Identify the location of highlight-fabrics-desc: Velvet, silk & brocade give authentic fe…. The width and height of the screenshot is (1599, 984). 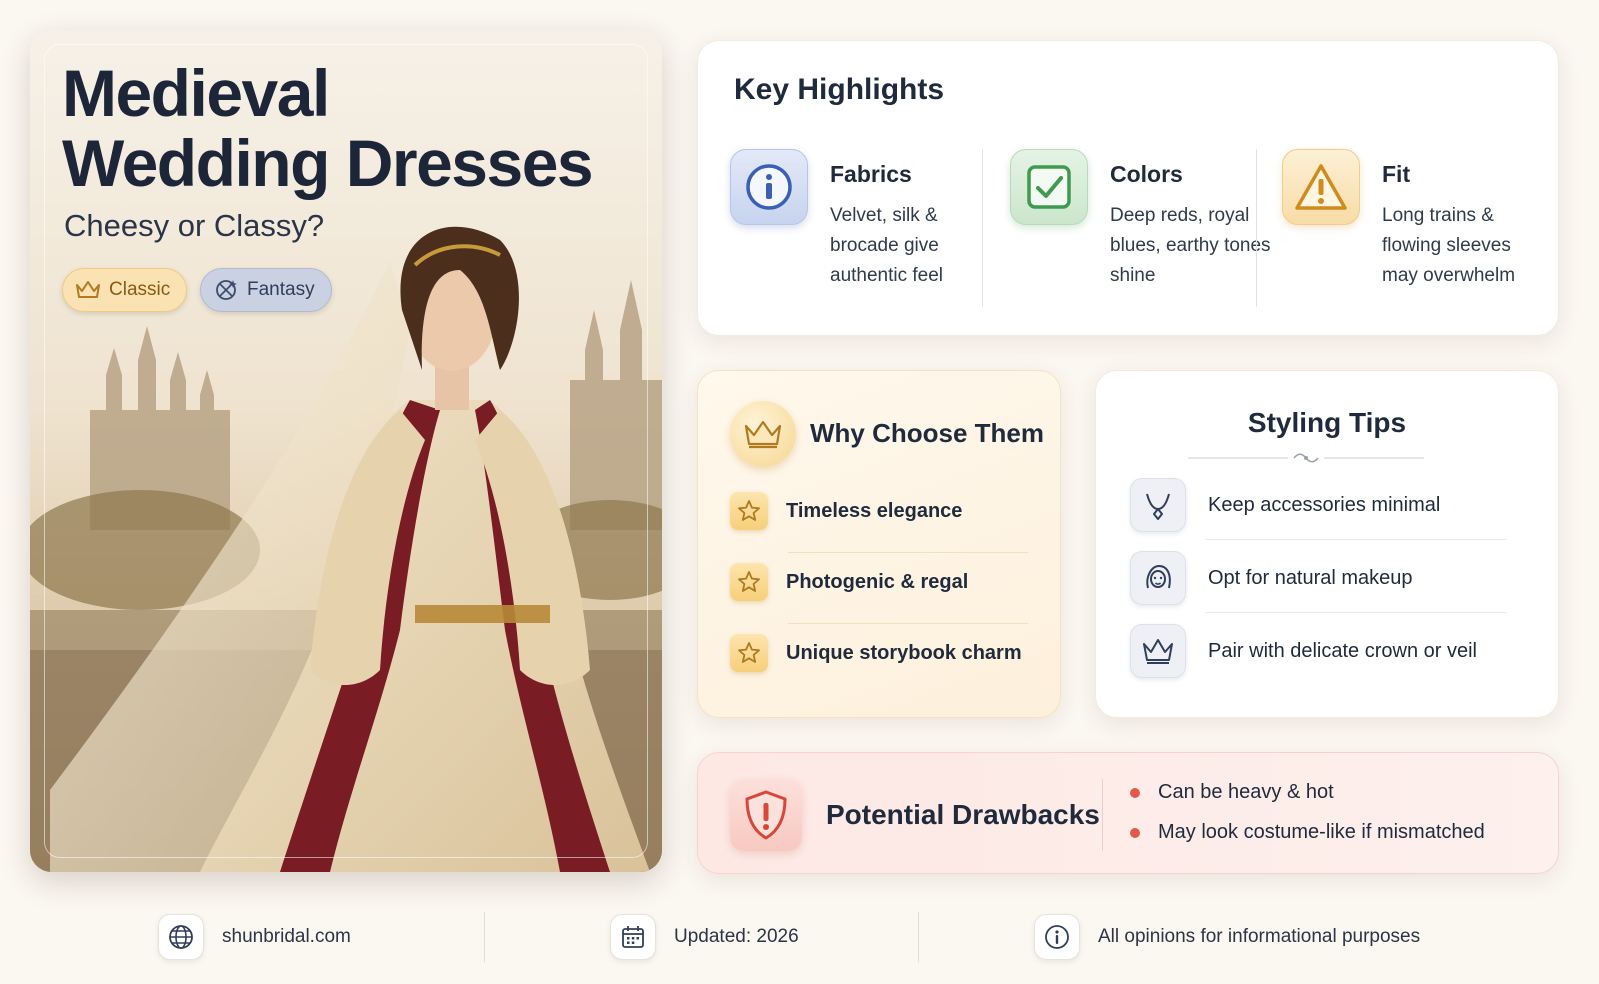
(887, 245).